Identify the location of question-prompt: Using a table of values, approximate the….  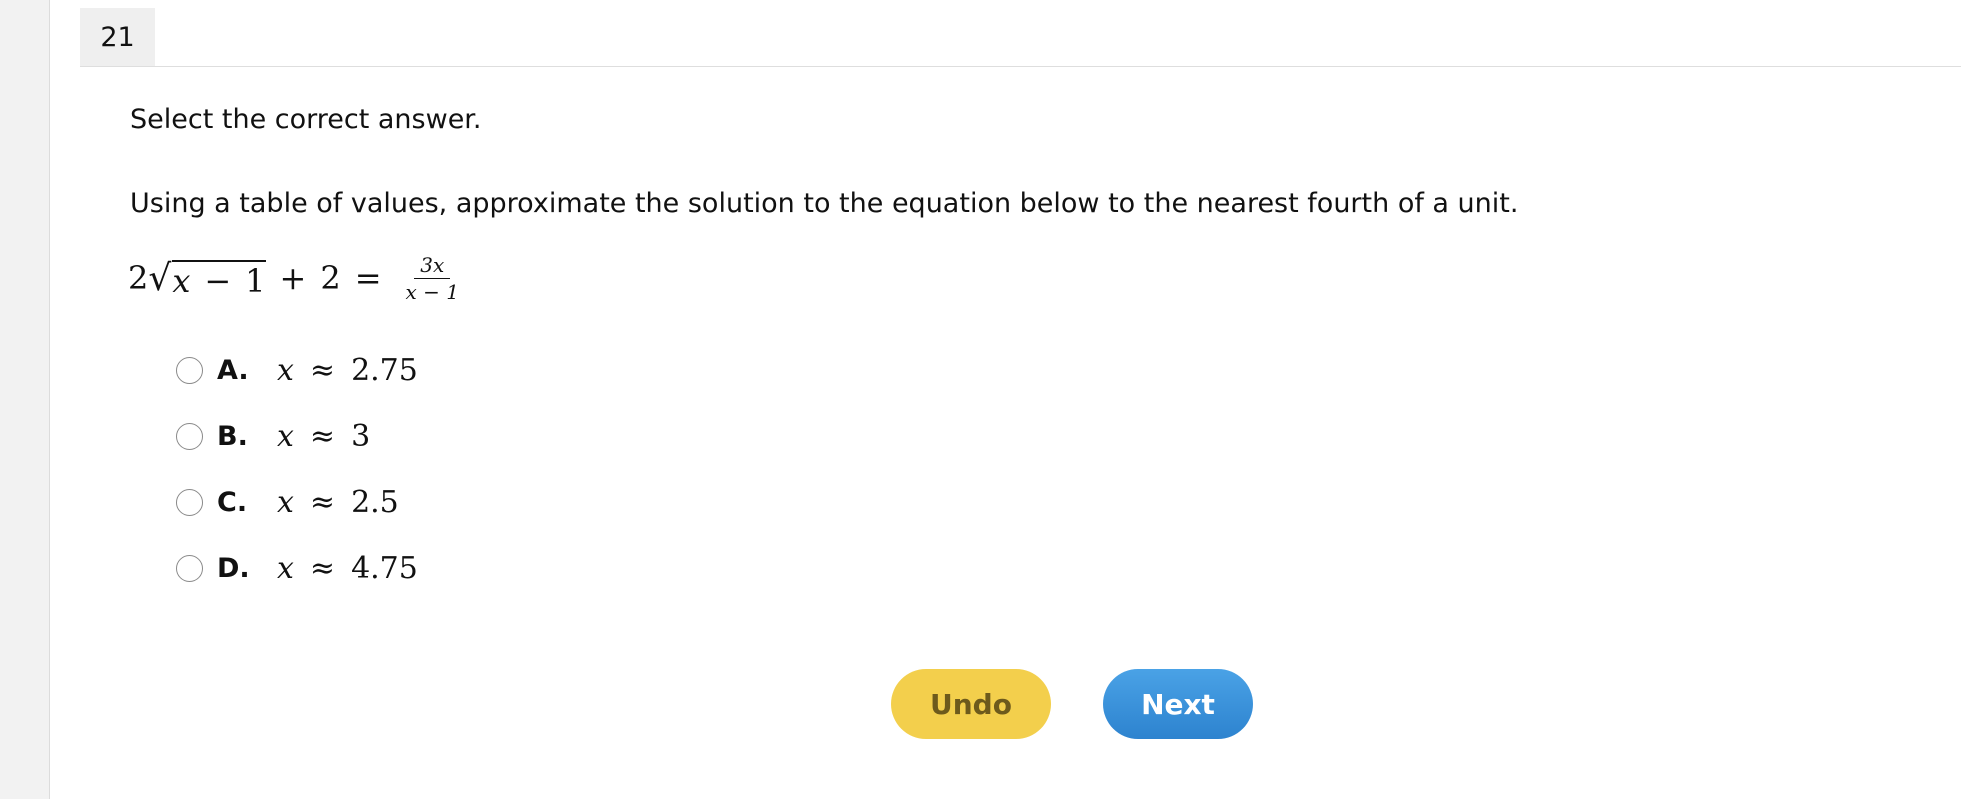
(824, 203).